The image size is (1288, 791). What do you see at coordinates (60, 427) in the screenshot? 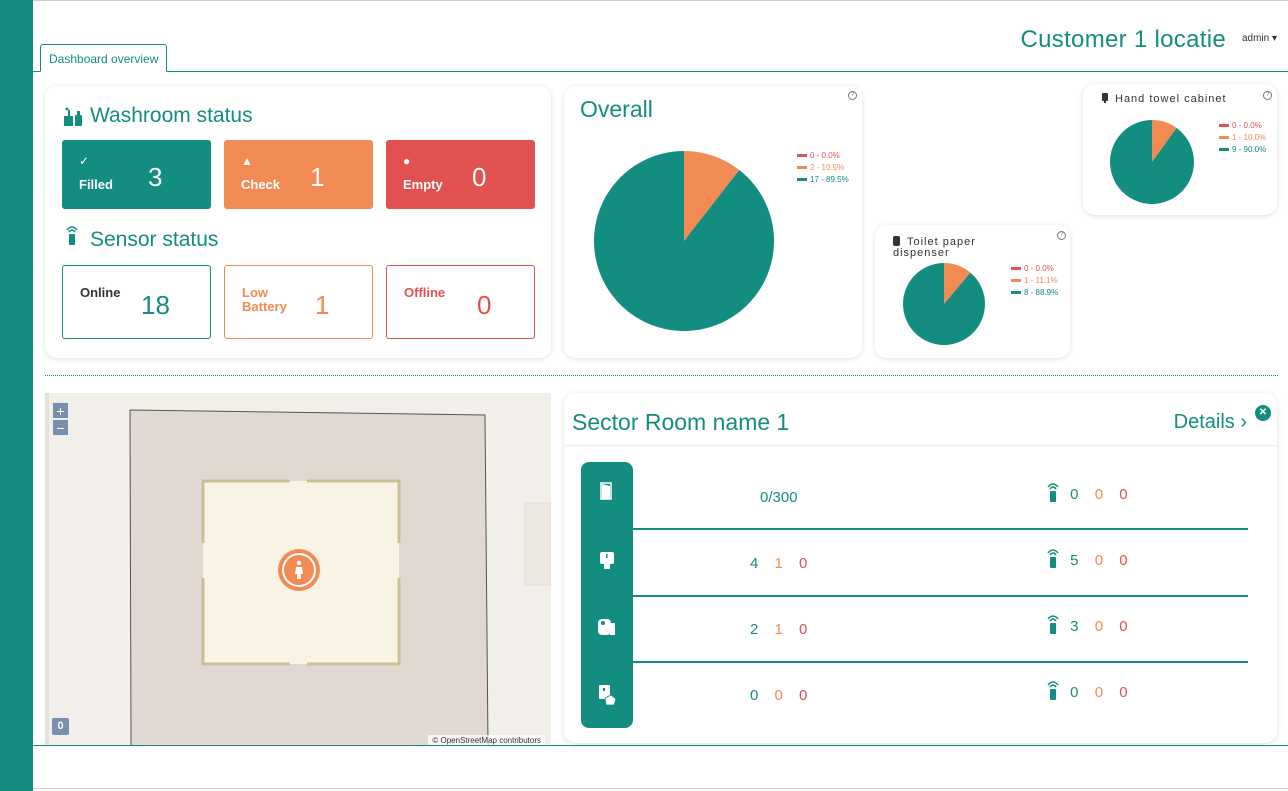
I see `zoom-out-button: −` at bounding box center [60, 427].